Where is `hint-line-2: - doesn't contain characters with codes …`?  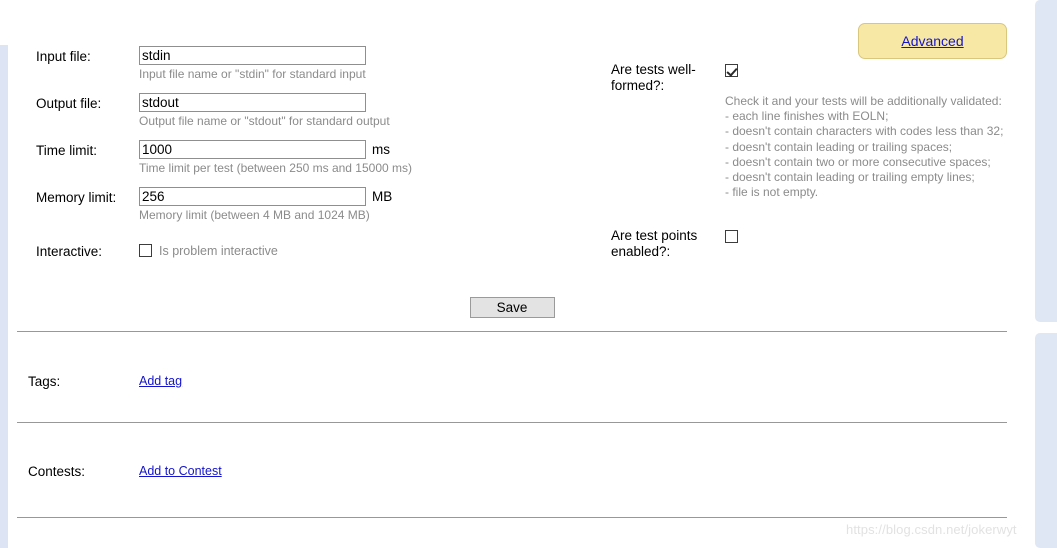
hint-line-2: - doesn't contain characters with codes … is located at coordinates (864, 131).